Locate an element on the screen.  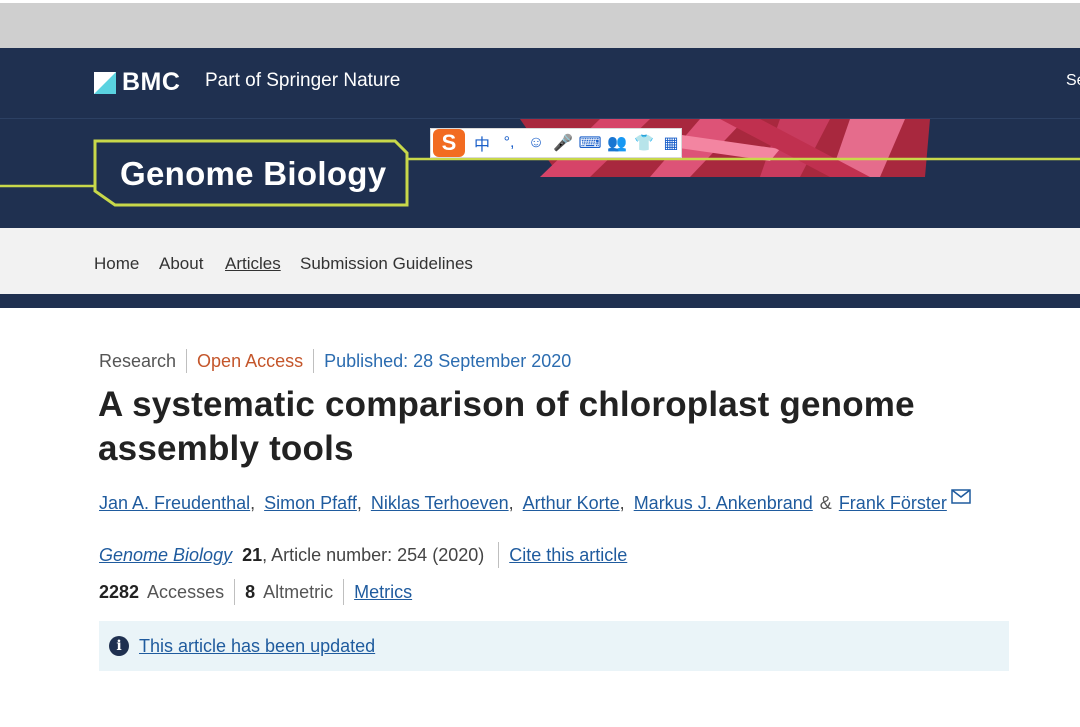
article-type: Research is located at coordinates (138, 360).